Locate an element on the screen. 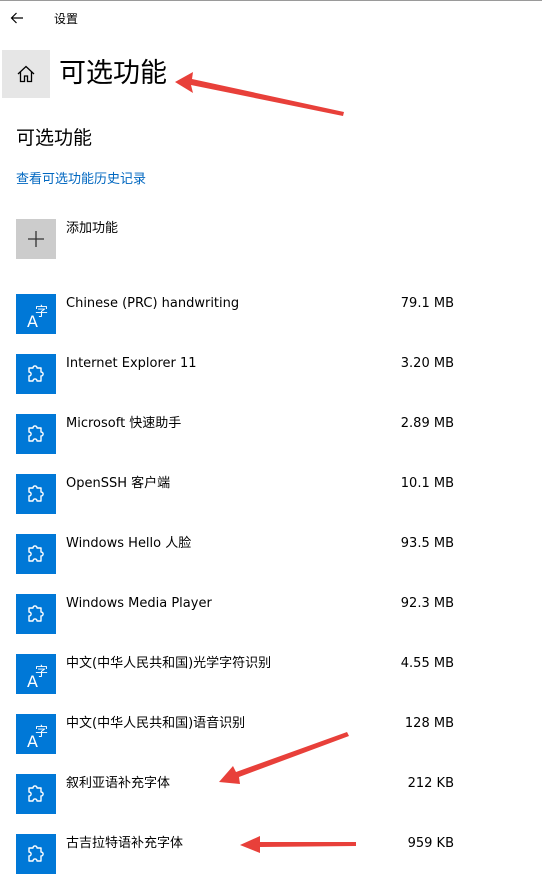 The height and width of the screenshot is (894, 542). home-button is located at coordinates (26, 74).